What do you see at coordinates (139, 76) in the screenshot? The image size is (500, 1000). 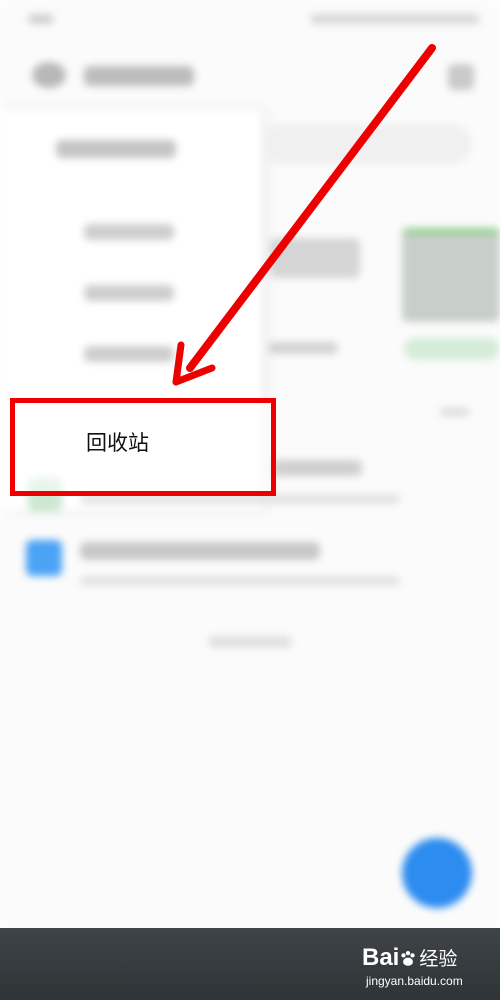 I see `header-title` at bounding box center [139, 76].